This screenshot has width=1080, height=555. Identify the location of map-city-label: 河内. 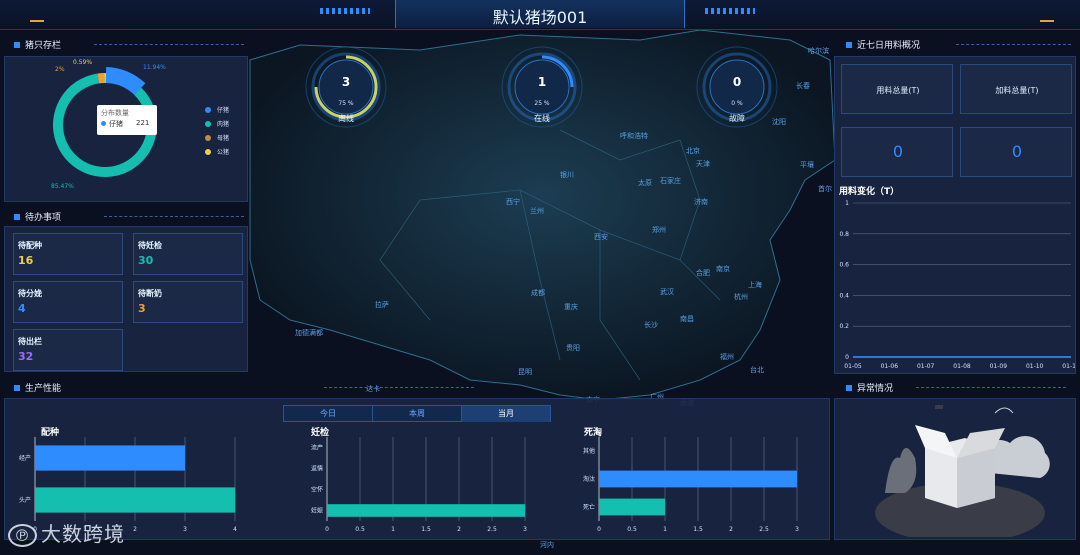
(547, 545).